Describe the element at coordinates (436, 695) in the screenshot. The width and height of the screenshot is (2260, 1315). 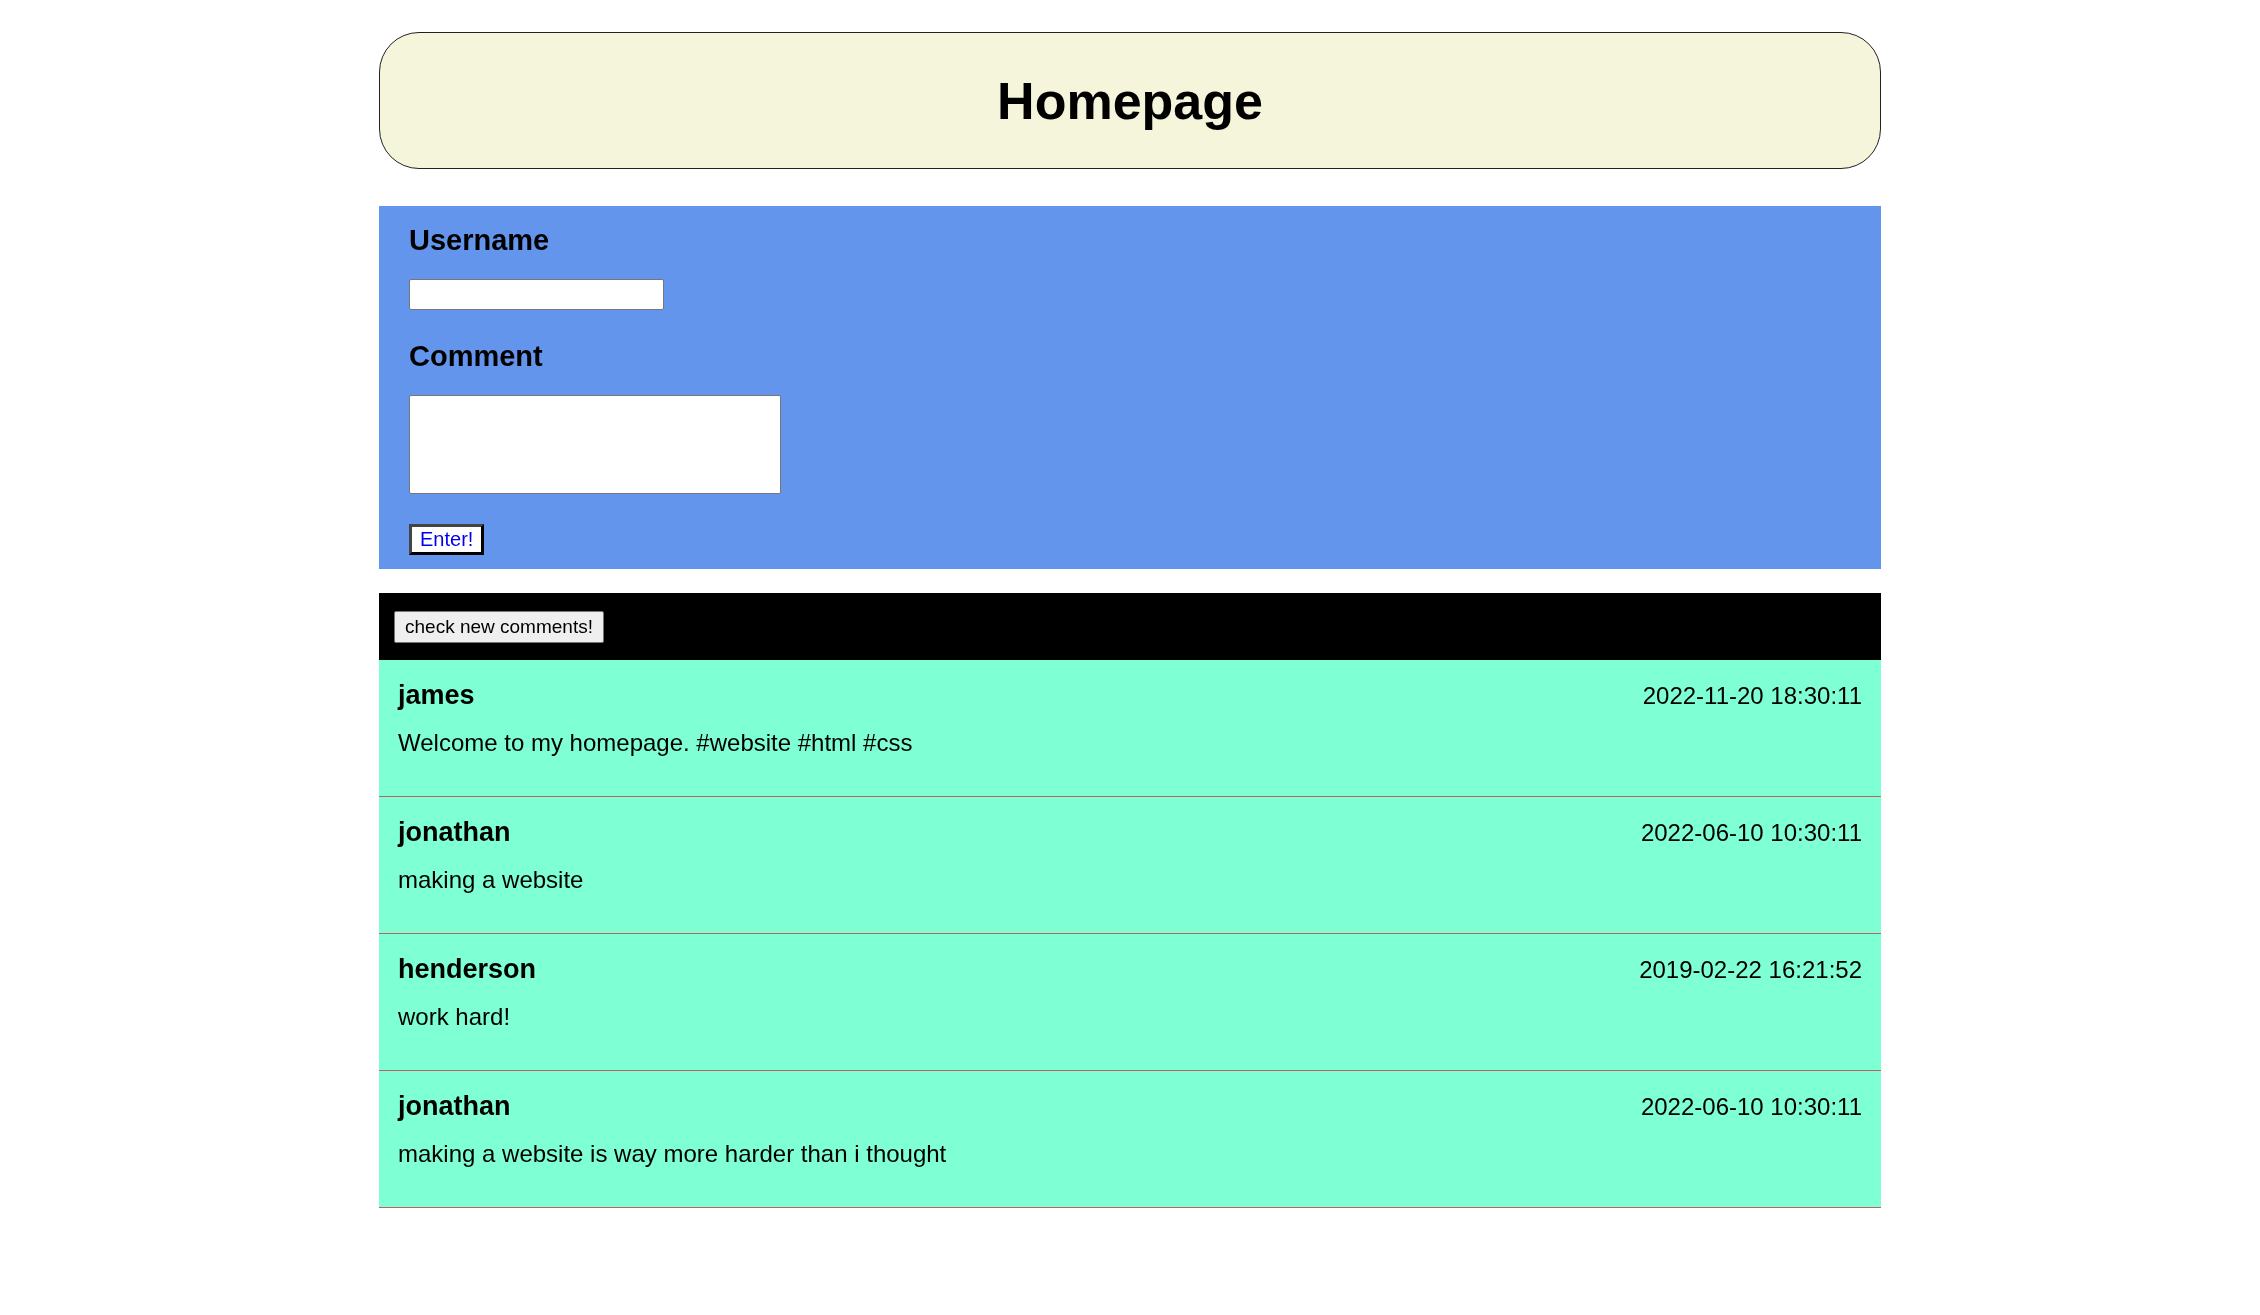
I see `comment-author: james` at that location.